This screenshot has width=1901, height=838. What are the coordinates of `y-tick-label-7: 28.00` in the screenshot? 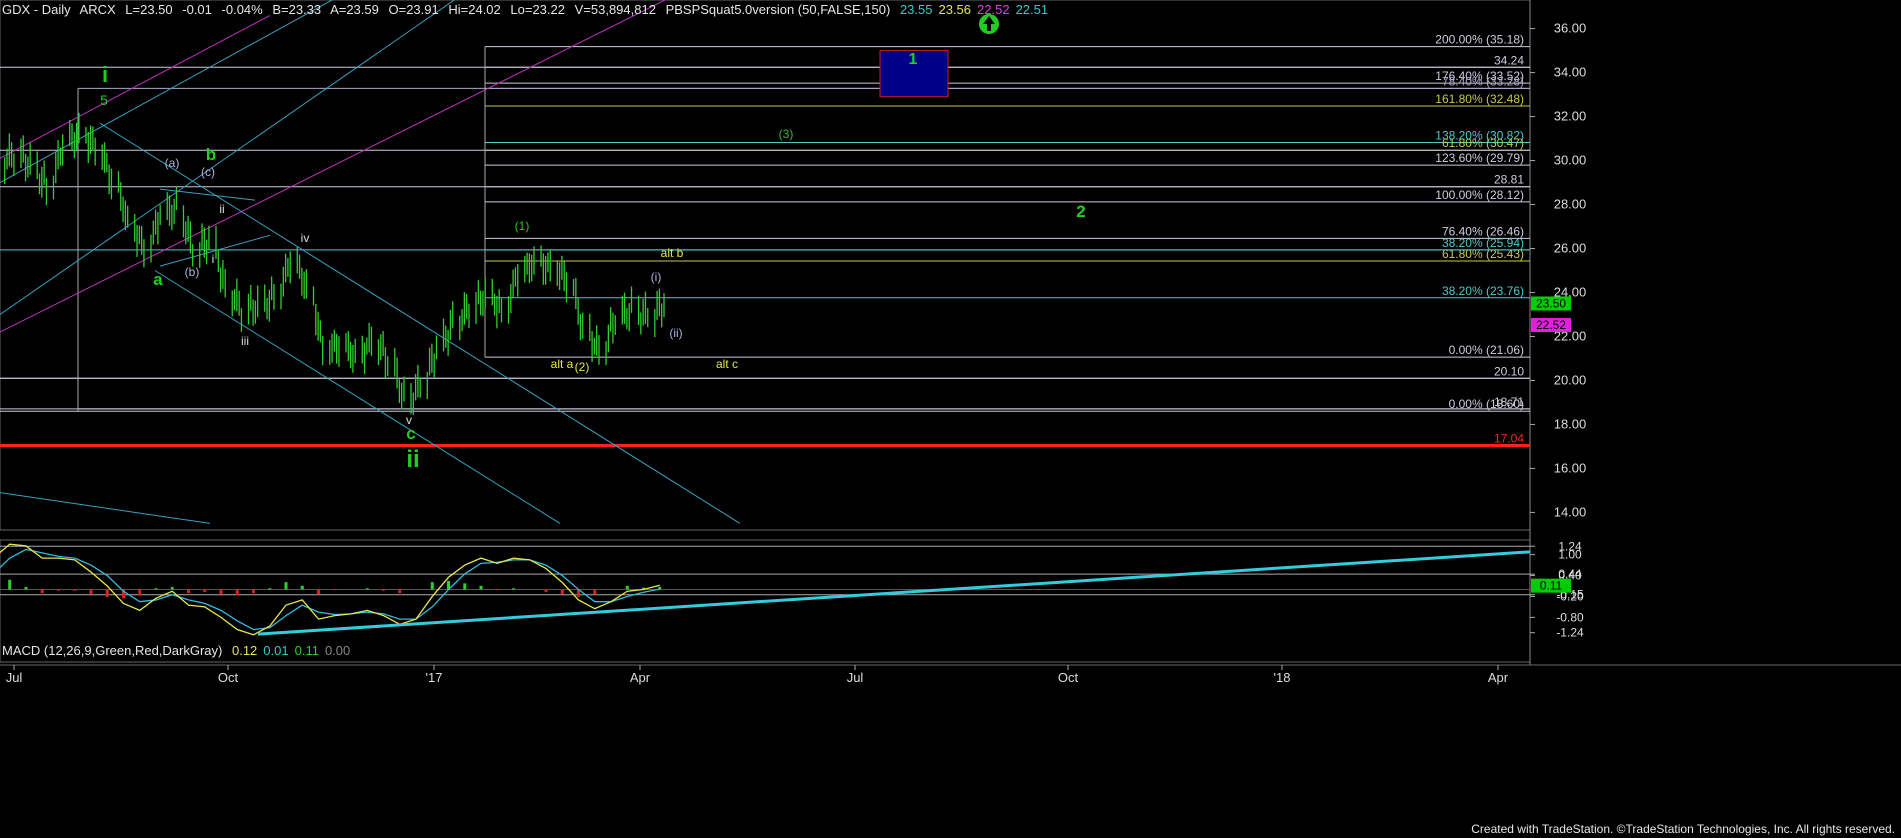 It's located at (1570, 204).